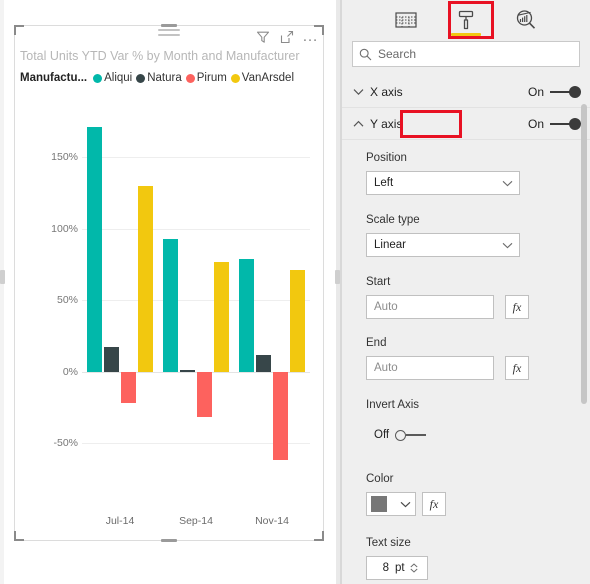 This screenshot has height=584, width=590. What do you see at coordinates (164, 78) in the screenshot?
I see `legend-item-label: Natura` at bounding box center [164, 78].